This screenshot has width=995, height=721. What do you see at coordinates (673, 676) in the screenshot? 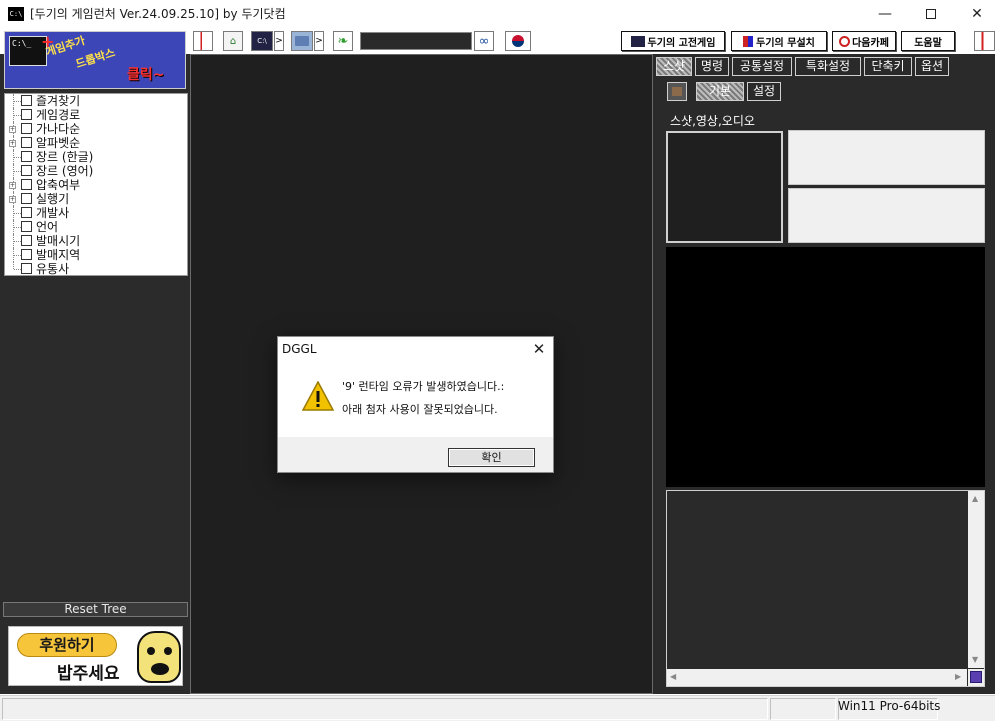
I see `scroll-left-icon: ◀` at bounding box center [673, 676].